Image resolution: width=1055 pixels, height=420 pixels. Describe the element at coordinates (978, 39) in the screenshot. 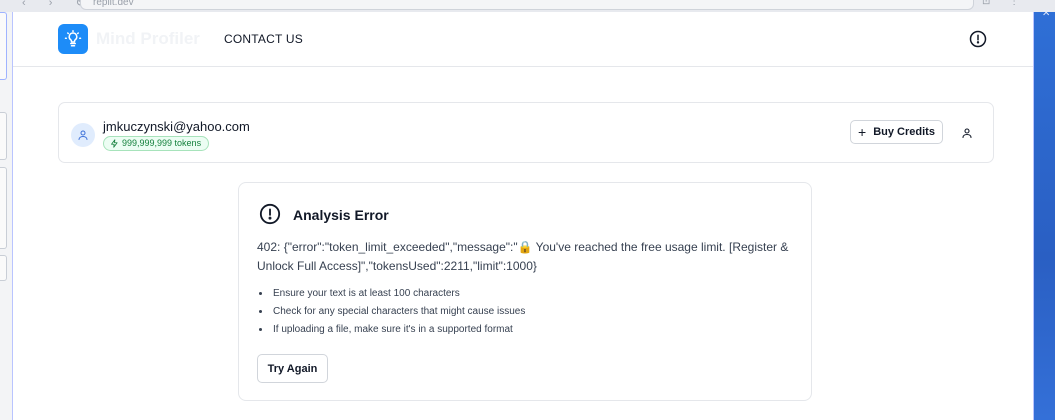

I see `alert-circle-icon` at that location.